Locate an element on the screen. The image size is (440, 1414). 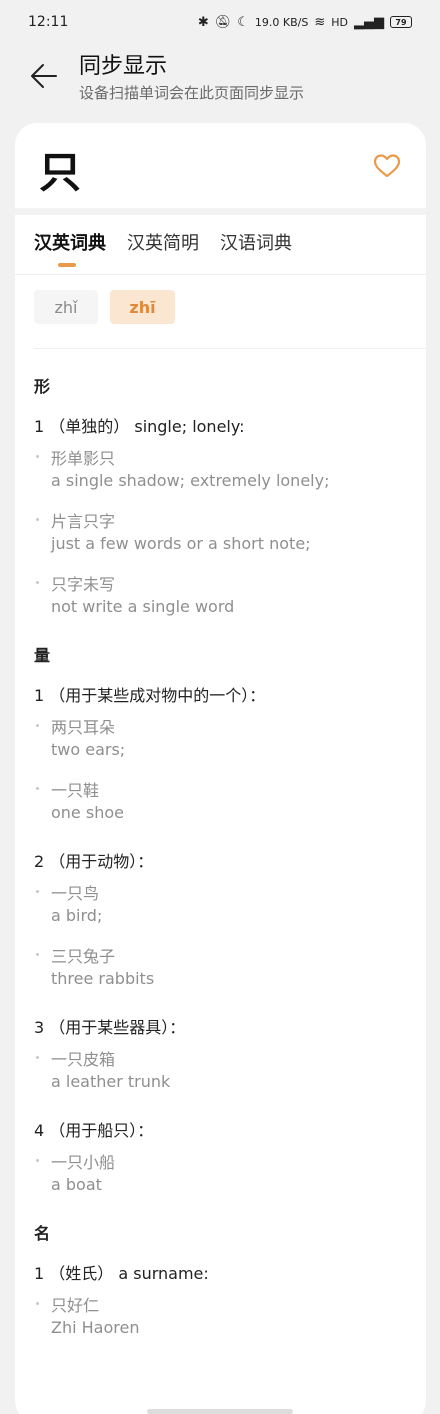
tab-3: 汉语词典 is located at coordinates (256, 242).